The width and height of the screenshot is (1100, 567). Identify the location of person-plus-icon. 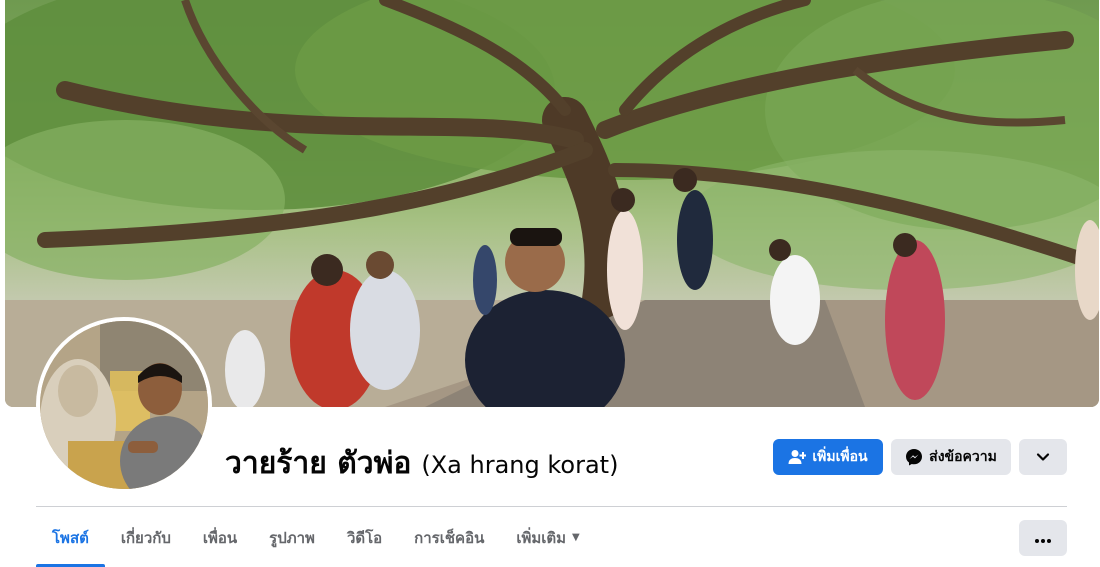
(797, 457).